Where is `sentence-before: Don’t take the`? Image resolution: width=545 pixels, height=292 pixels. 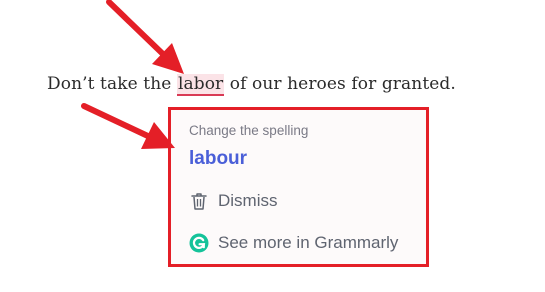
sentence-before: Don’t take the is located at coordinates (112, 84).